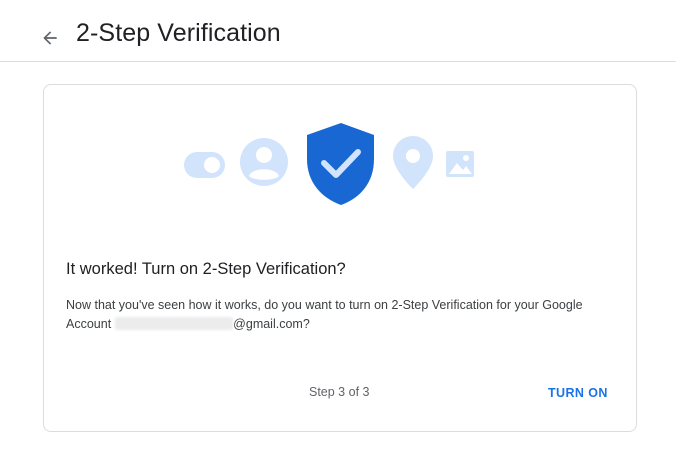  What do you see at coordinates (578, 393) in the screenshot?
I see `turn-on-button: TURN ON` at bounding box center [578, 393].